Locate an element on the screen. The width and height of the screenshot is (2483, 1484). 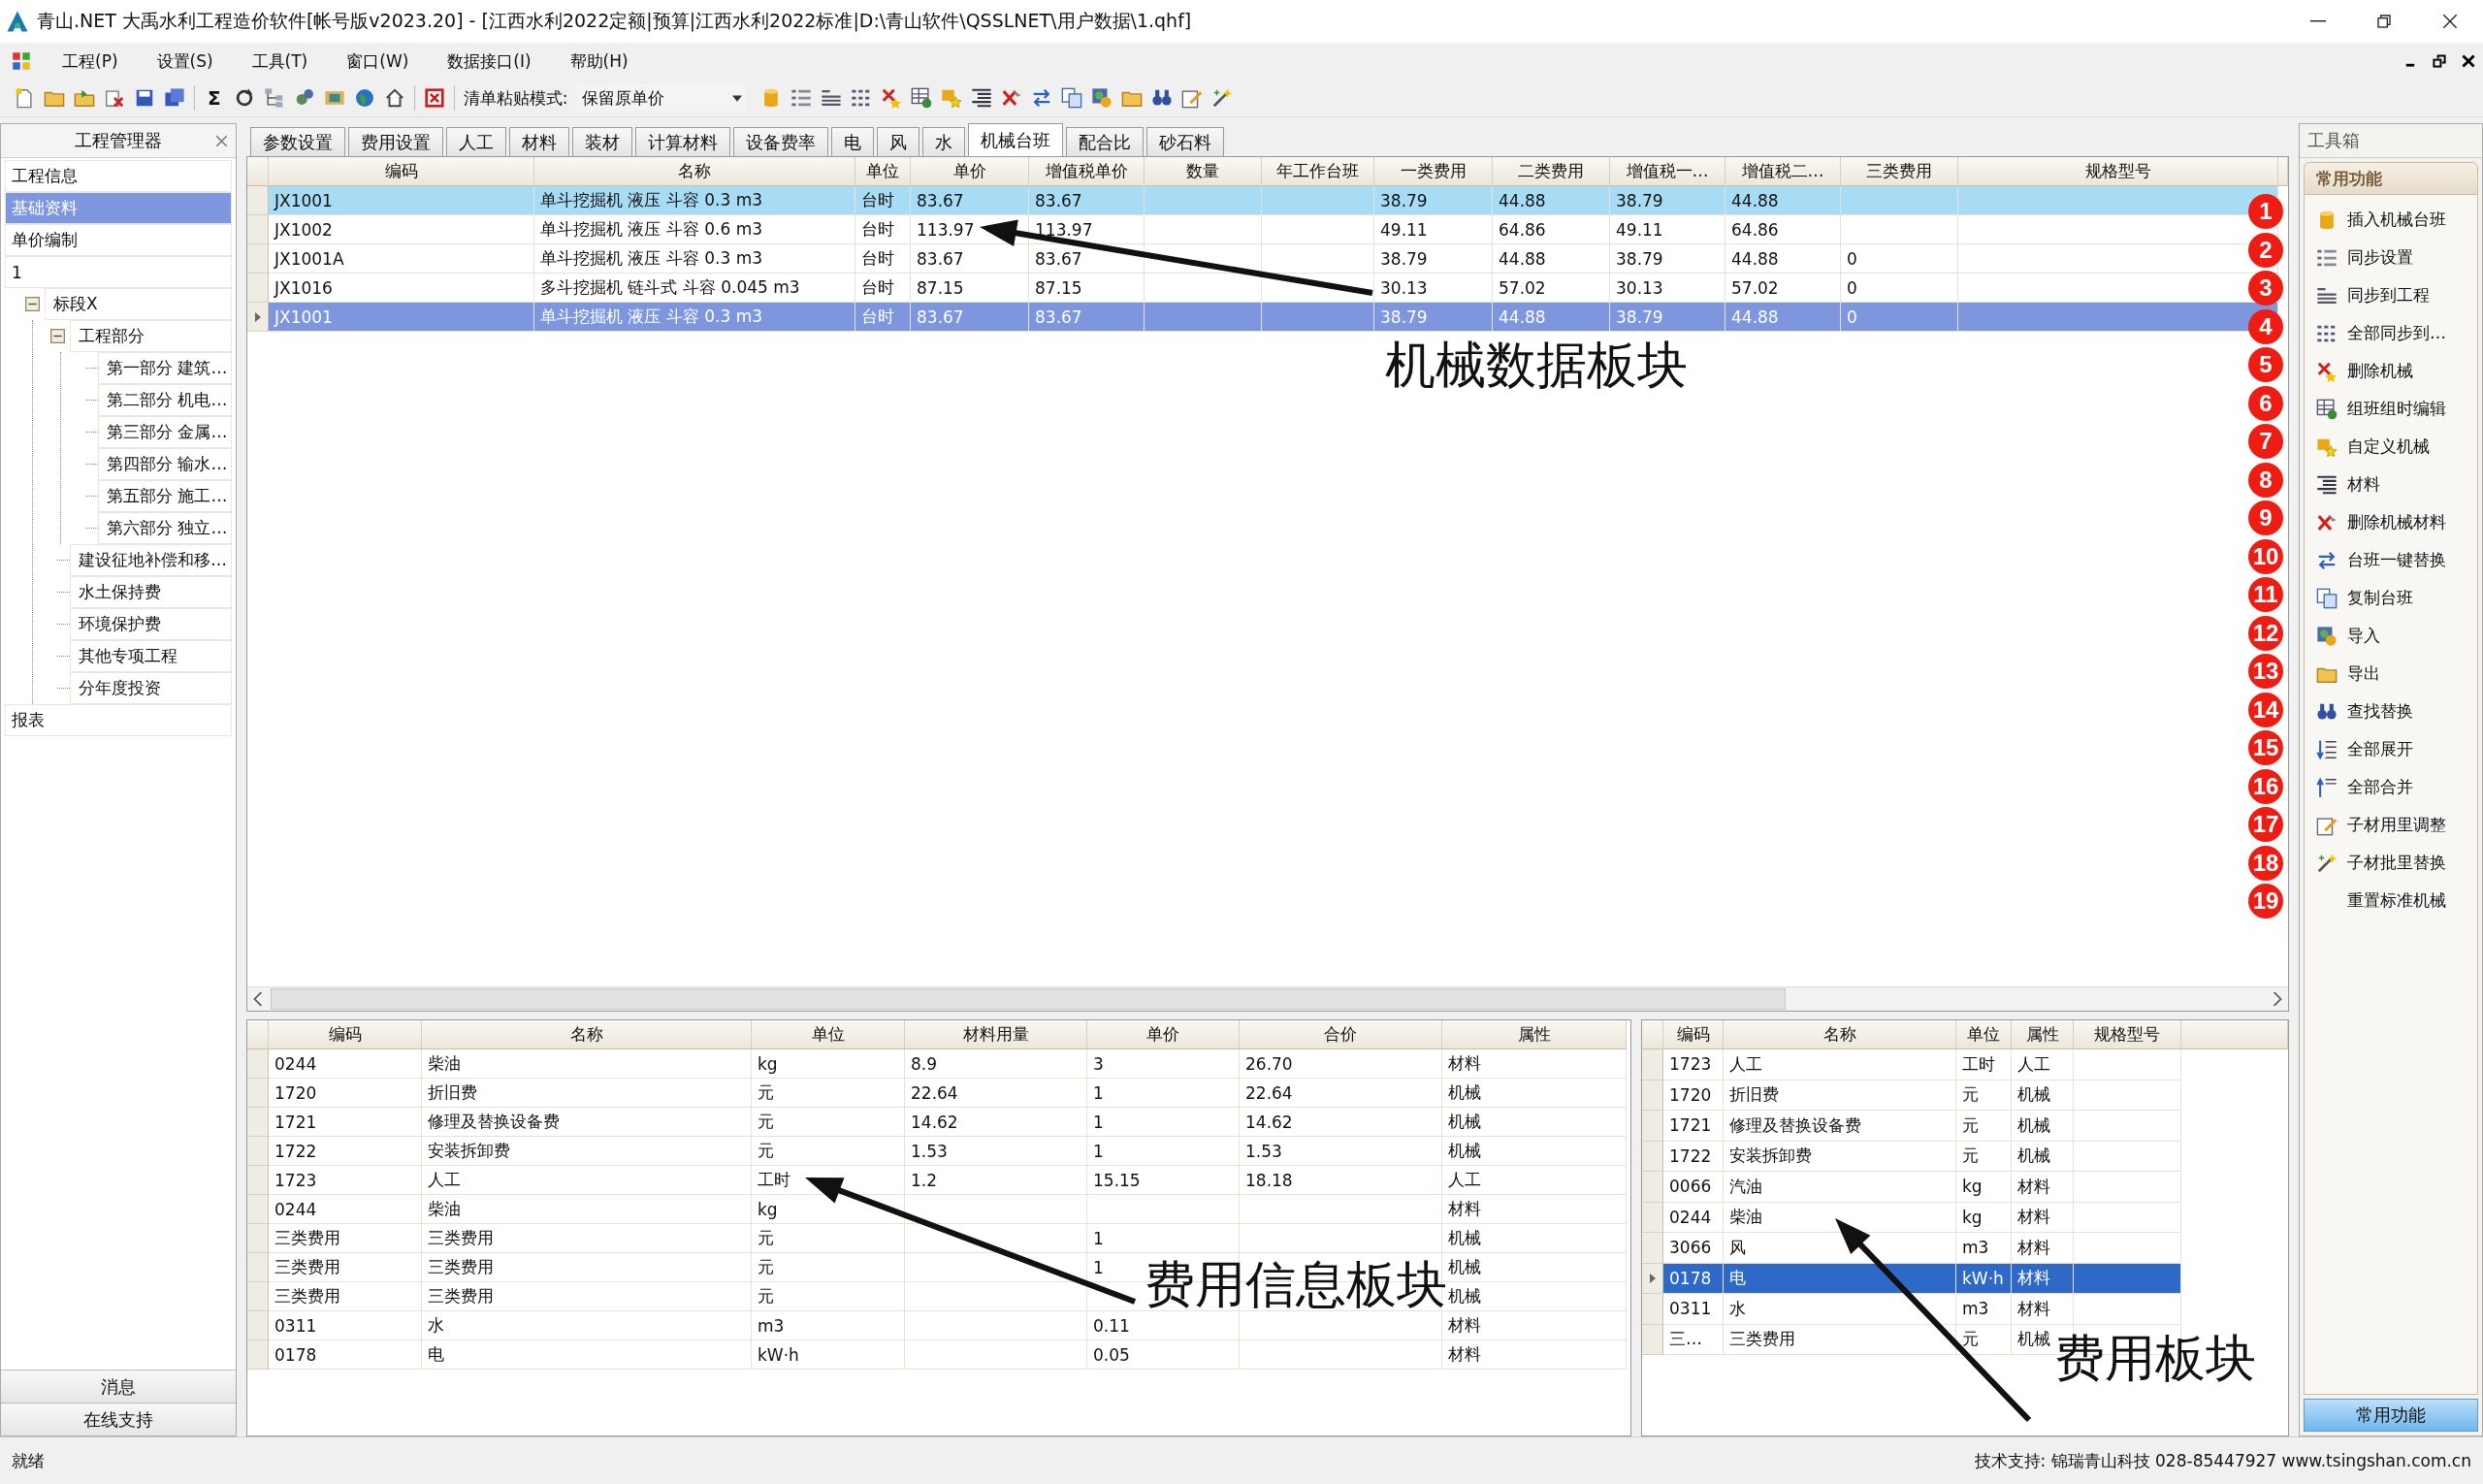
panel-button: 在线支持 is located at coordinates (119, 1419).